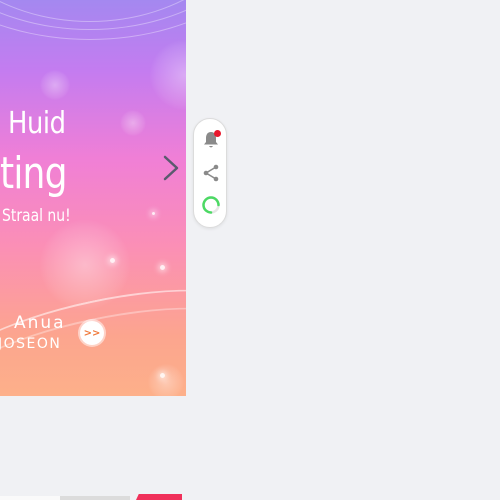 This screenshot has width=500, height=500. What do you see at coordinates (37, 123) in the screenshot?
I see `banner-headline-line1: Huid` at bounding box center [37, 123].